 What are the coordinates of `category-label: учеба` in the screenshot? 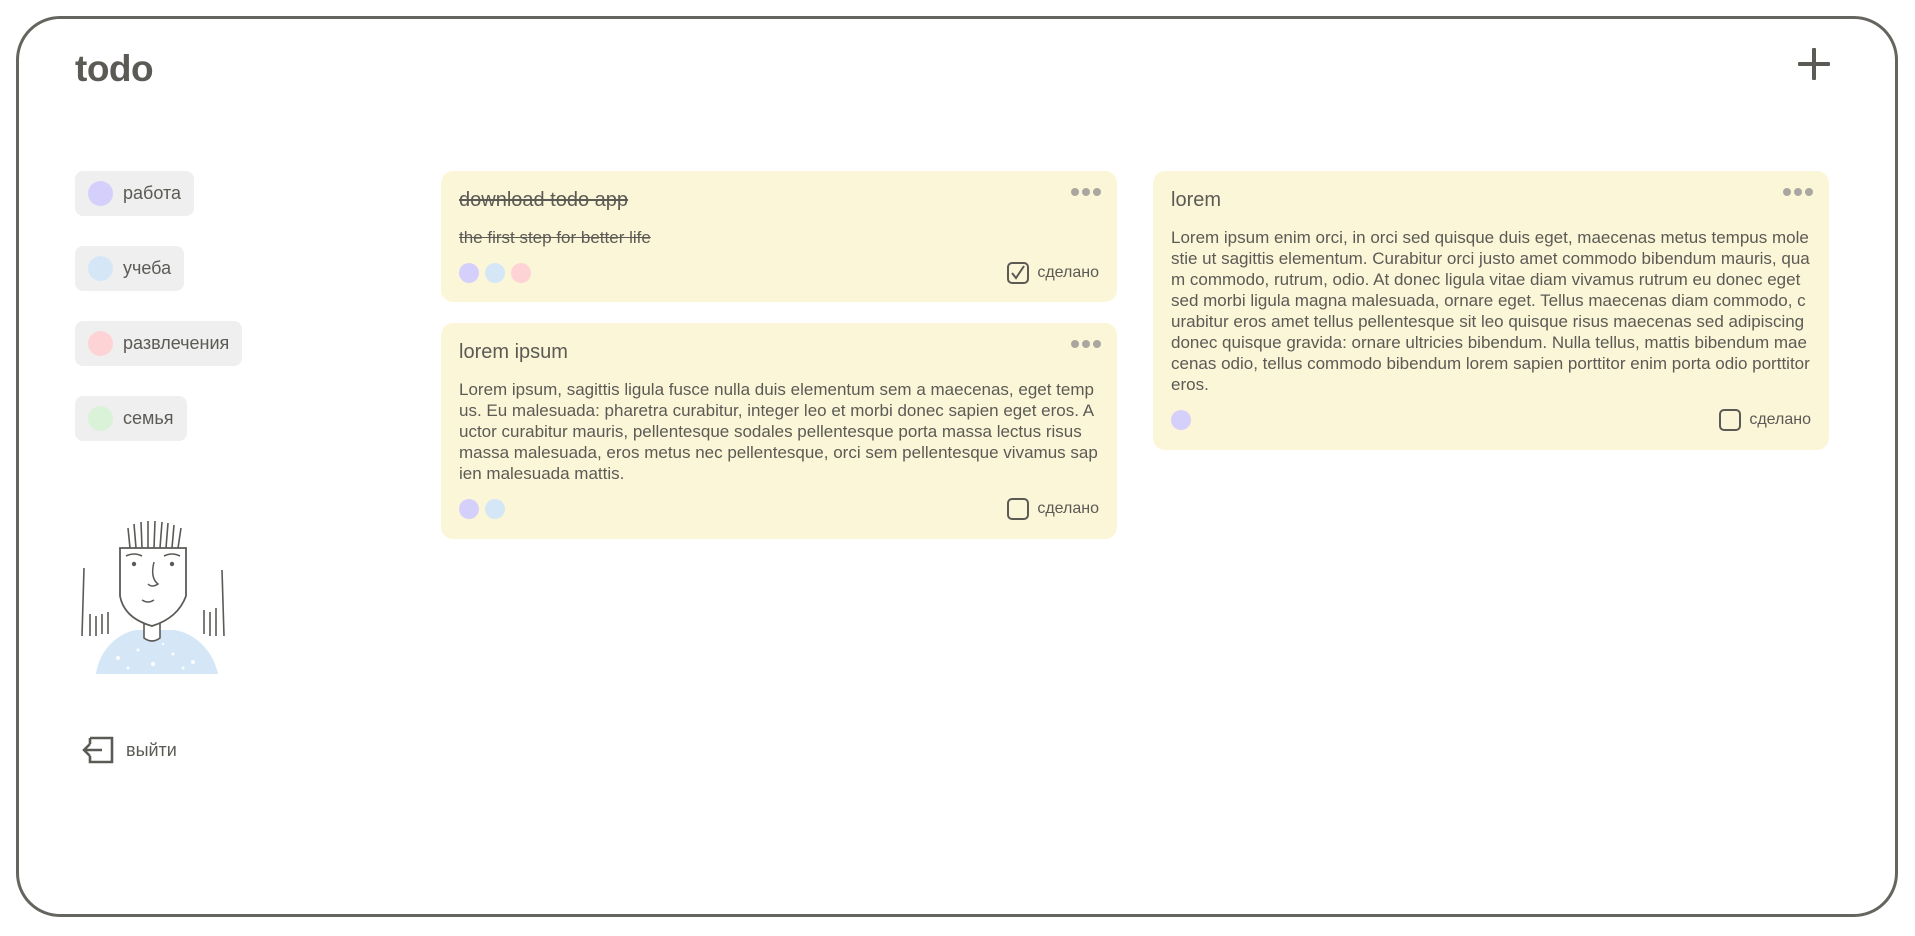 It's located at (147, 268).